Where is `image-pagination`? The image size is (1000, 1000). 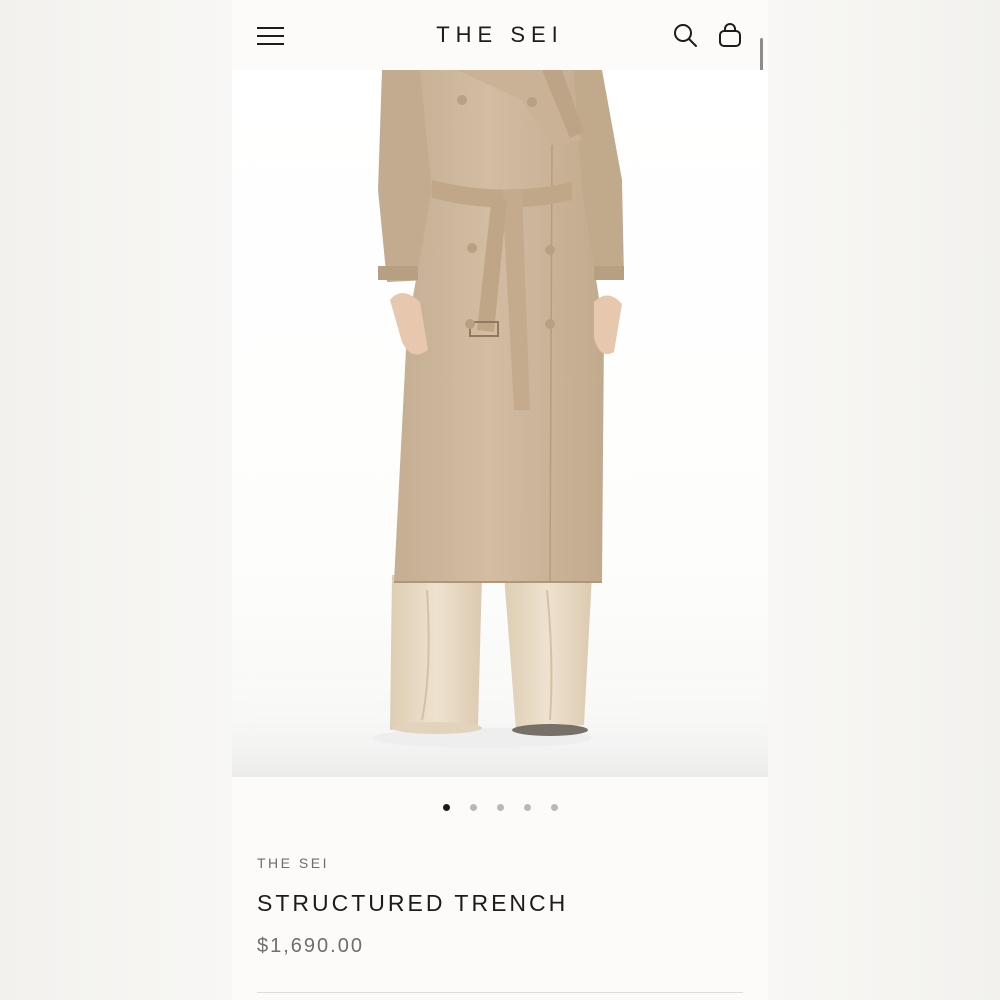 image-pagination is located at coordinates (500, 810).